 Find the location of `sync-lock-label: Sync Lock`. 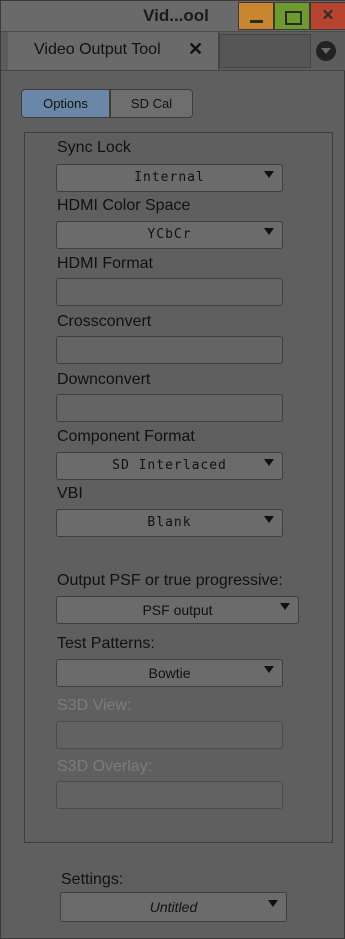

sync-lock-label: Sync Lock is located at coordinates (94, 147).